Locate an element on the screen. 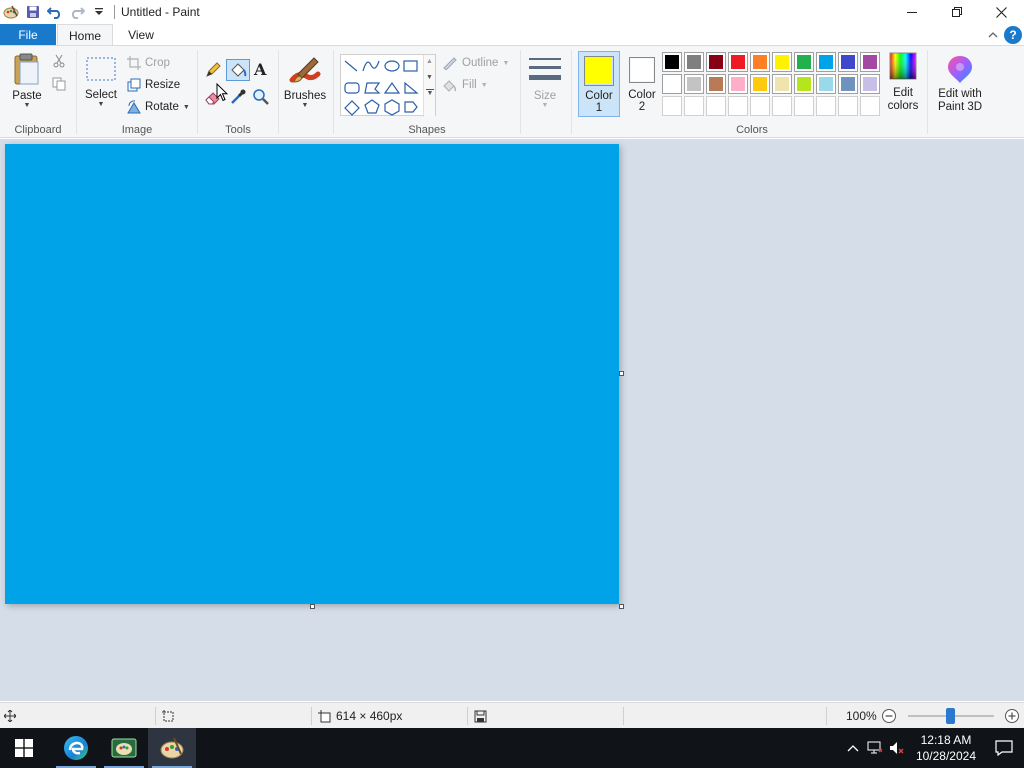  shapes-scrollbar: ▲ ▼ ▼ is located at coordinates (429, 86).